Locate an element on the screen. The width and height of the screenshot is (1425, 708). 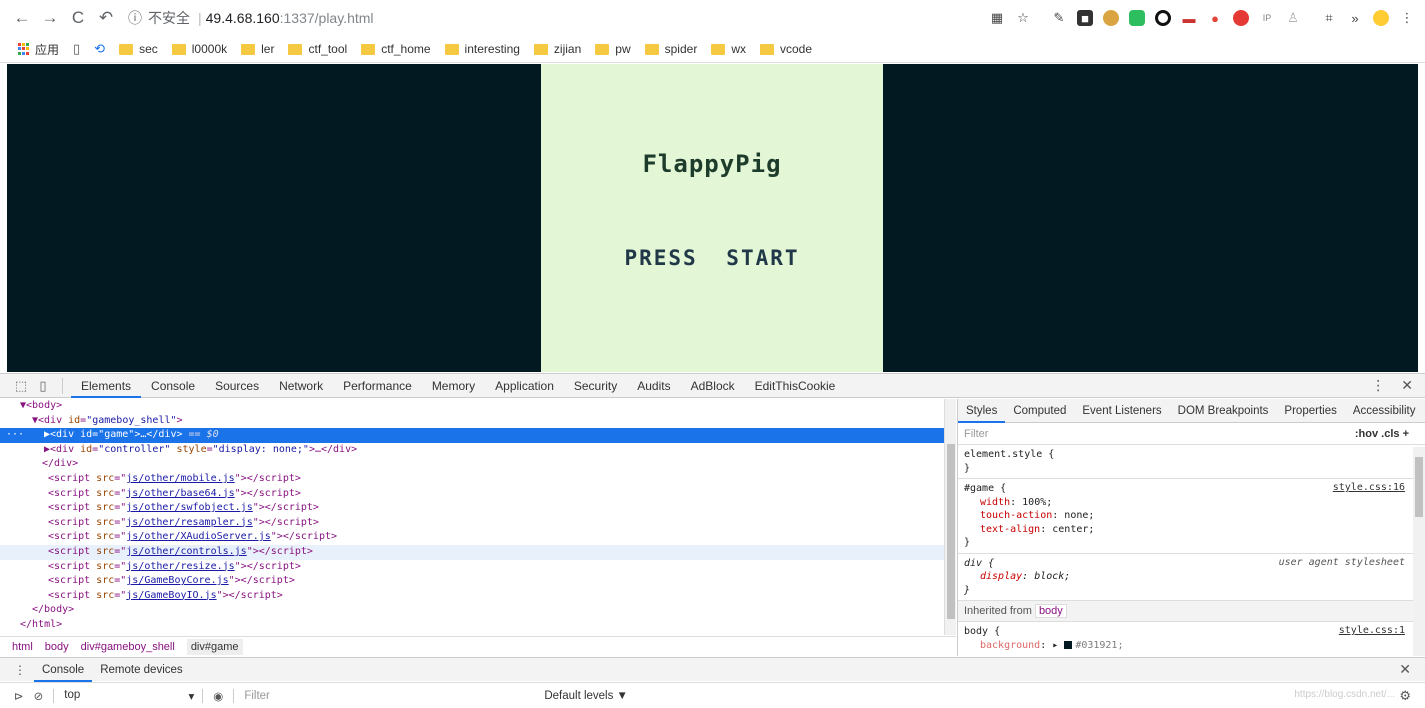
tab-styles: Styles is located at coordinates (982, 411).